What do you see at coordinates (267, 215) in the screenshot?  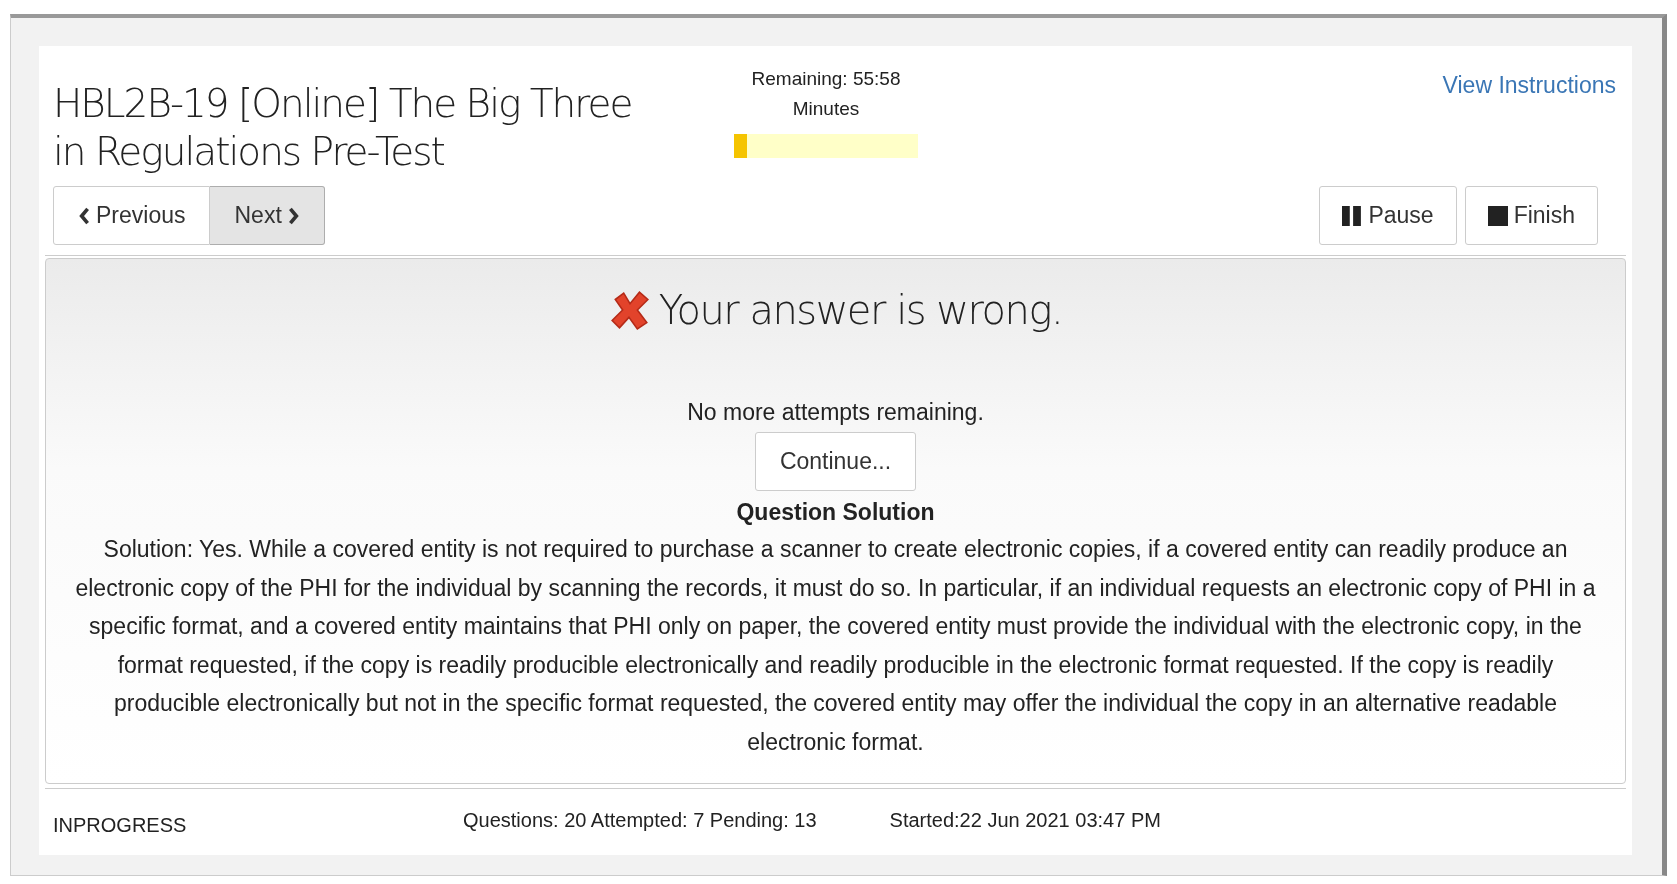 I see `next-button: Next` at bounding box center [267, 215].